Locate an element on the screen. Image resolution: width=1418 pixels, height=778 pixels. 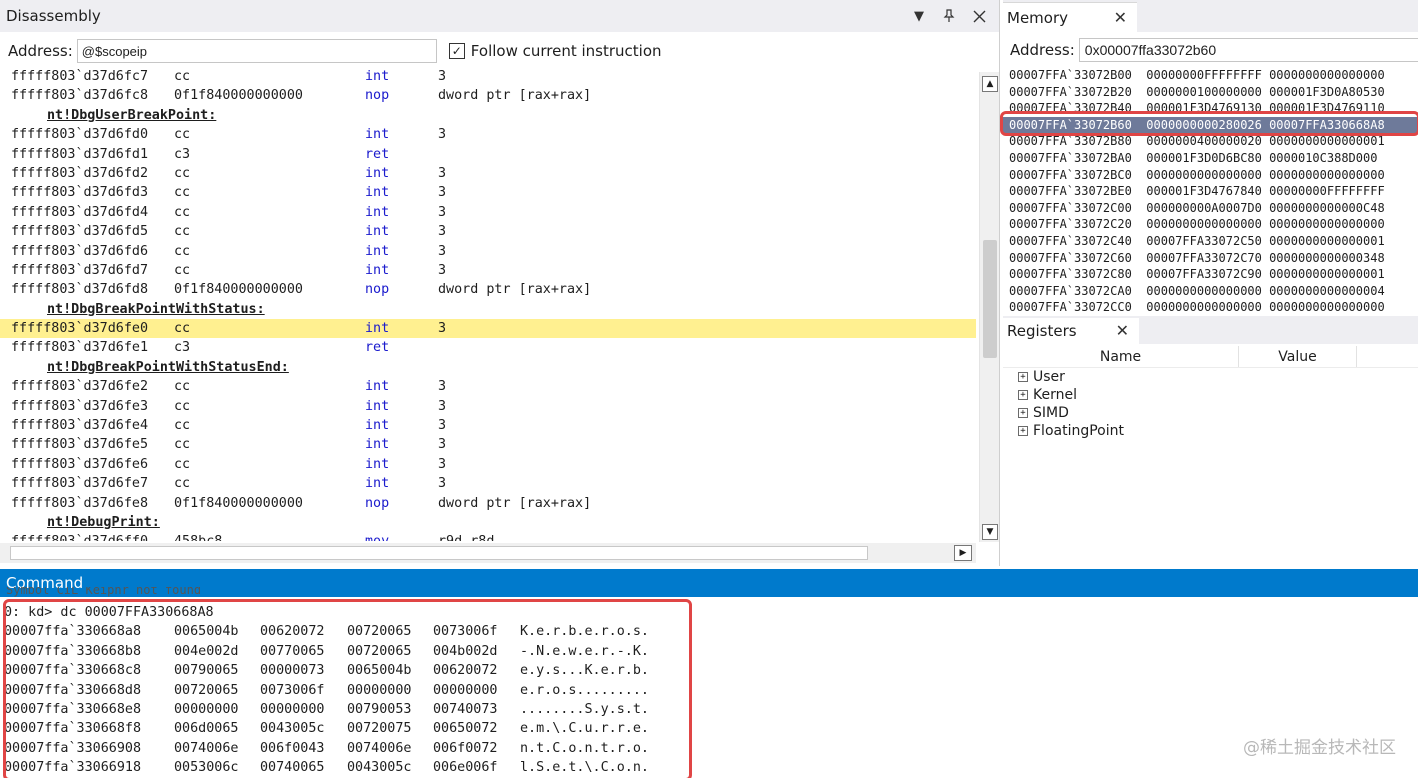
dump-dword: 0043005c is located at coordinates (292, 729).